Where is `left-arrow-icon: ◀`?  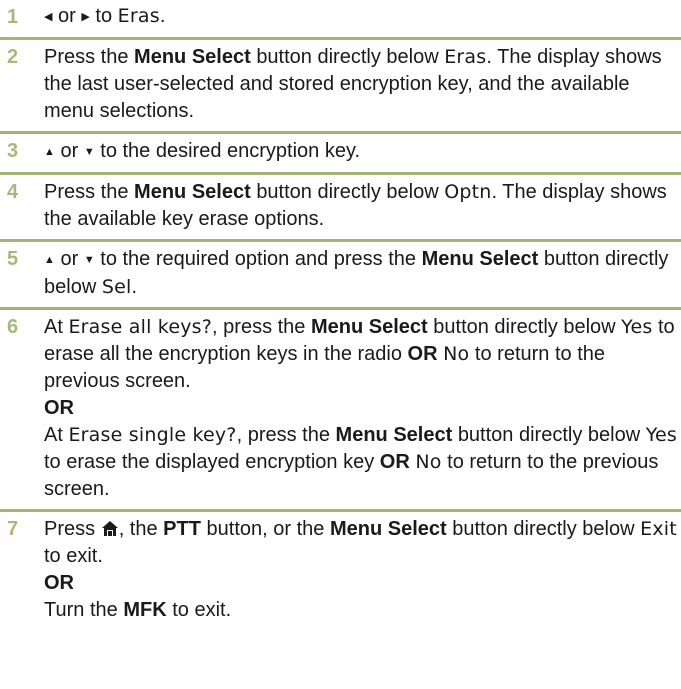 left-arrow-icon: ◀ is located at coordinates (48, 17).